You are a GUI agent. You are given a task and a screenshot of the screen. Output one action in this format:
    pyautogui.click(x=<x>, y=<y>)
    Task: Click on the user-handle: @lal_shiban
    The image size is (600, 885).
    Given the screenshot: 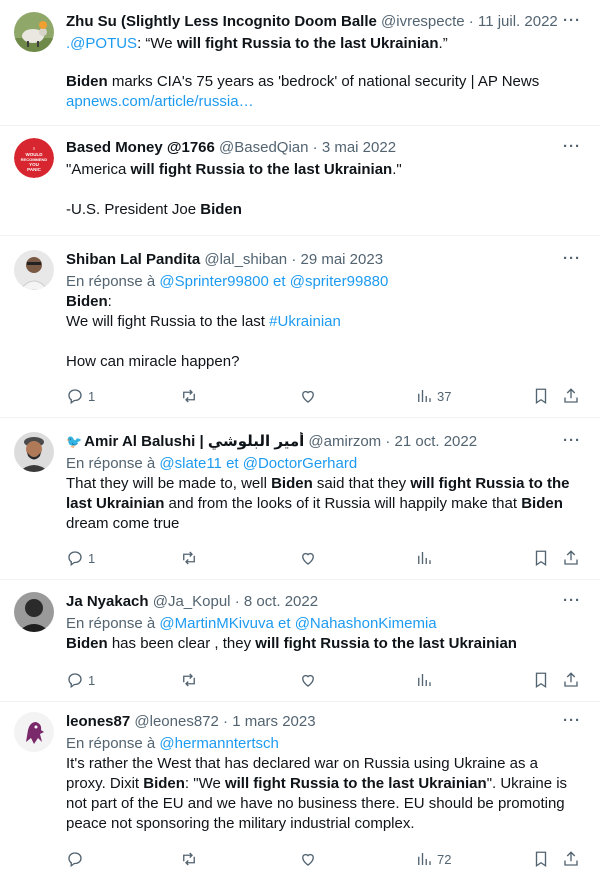 What is the action you would take?
    pyautogui.click(x=245, y=259)
    